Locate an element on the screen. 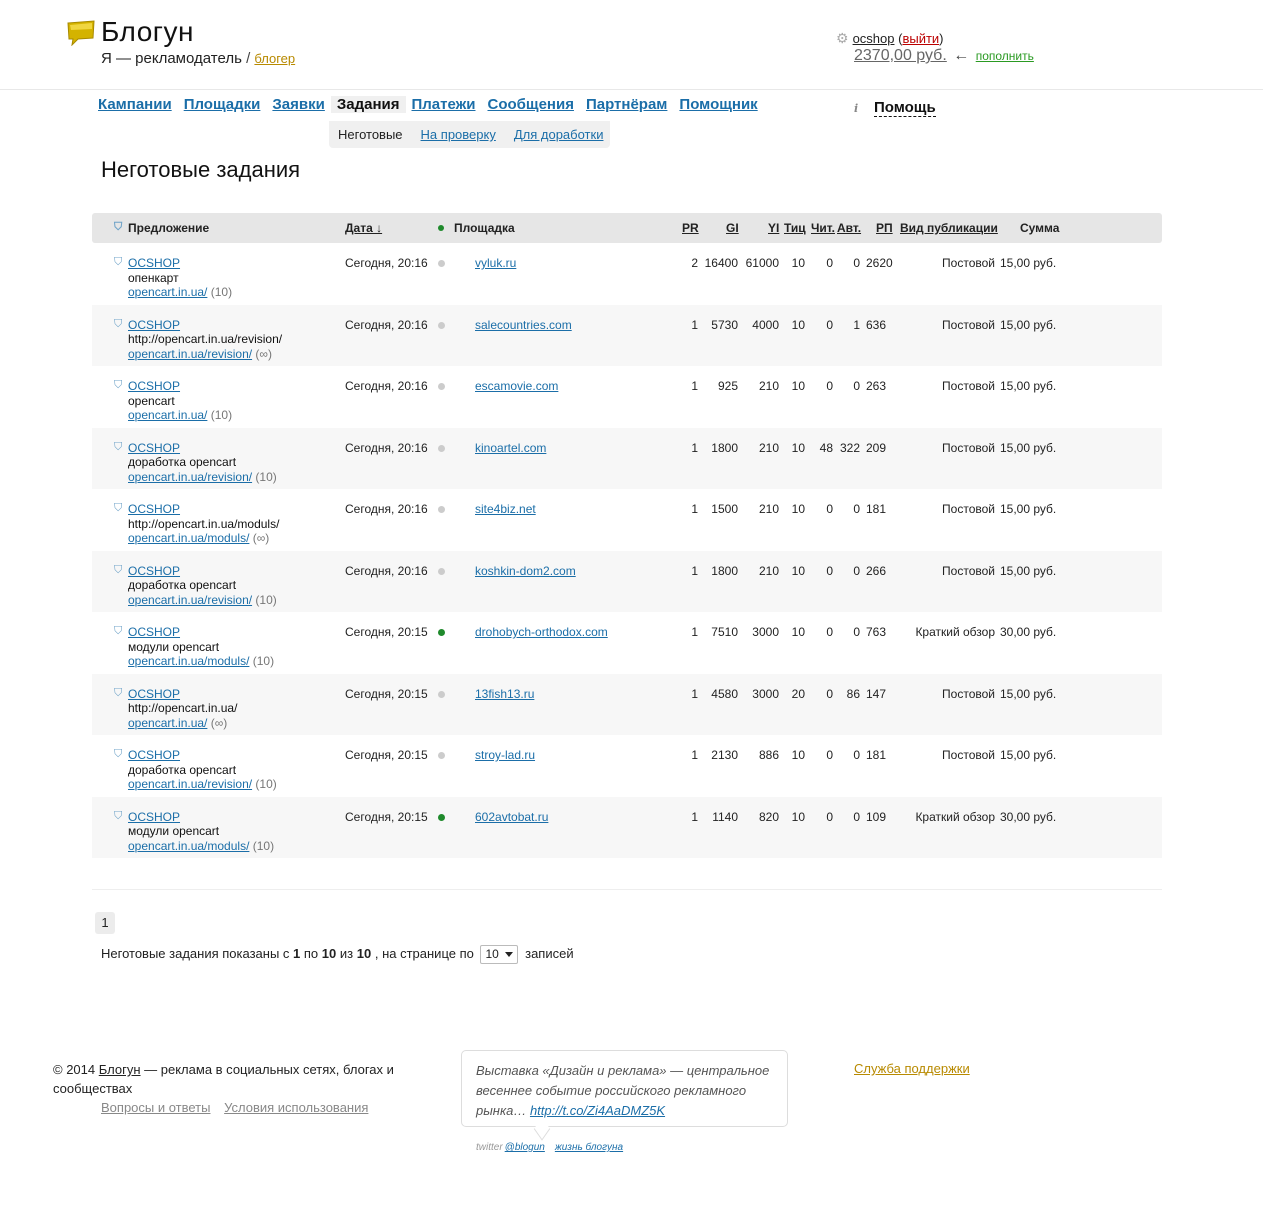 The height and width of the screenshot is (1208, 1263). info-icon: i is located at coordinates (856, 108).